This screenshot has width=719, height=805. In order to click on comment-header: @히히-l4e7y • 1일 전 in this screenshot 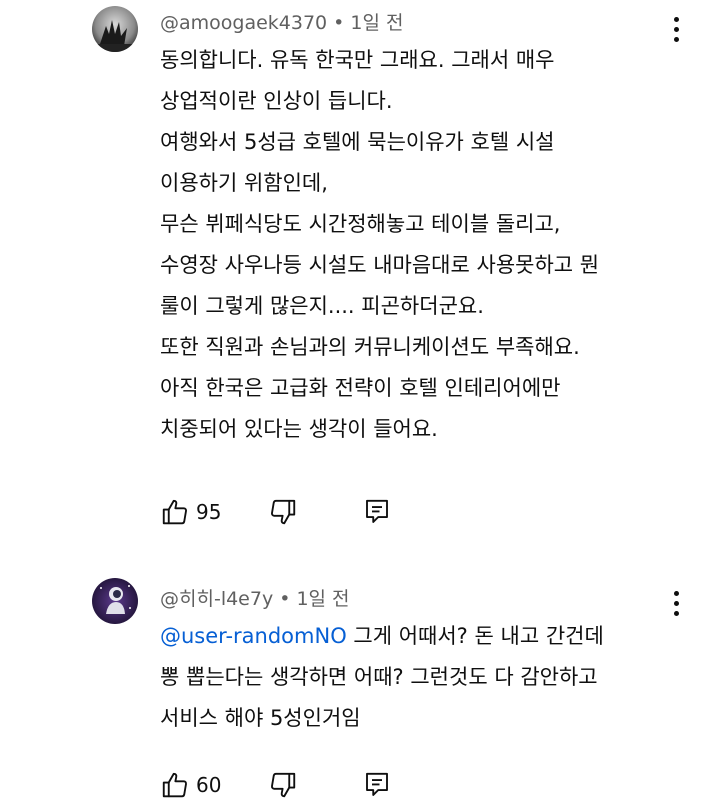, I will do `click(255, 599)`.